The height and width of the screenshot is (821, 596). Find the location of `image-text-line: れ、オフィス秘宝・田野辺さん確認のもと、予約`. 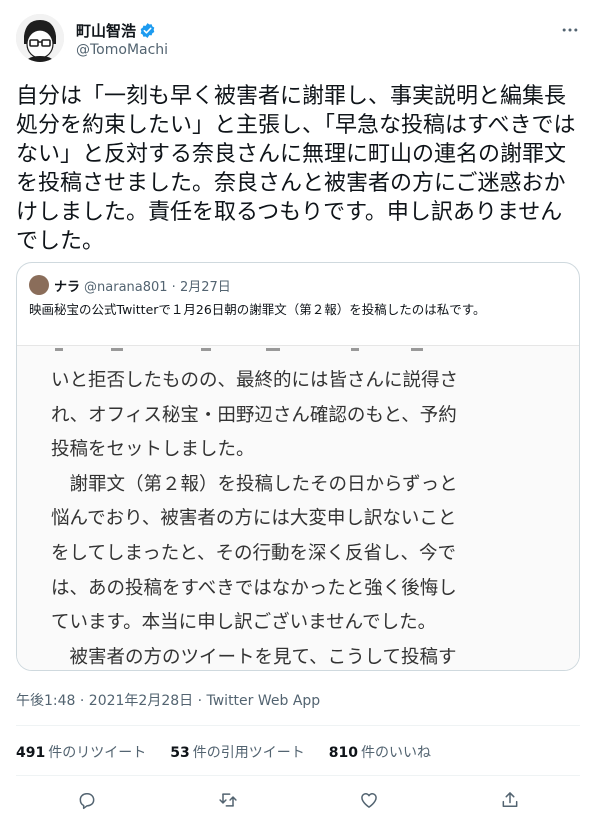

image-text-line: れ、オフィス秘宝・田野辺さん確認のもと、予約 is located at coordinates (254, 415).